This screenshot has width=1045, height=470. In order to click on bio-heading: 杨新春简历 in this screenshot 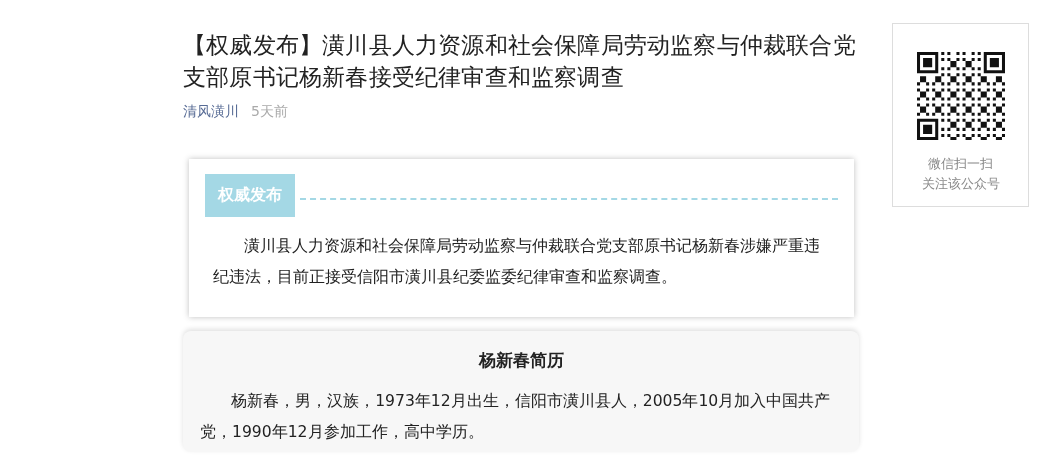, I will do `click(521, 360)`.